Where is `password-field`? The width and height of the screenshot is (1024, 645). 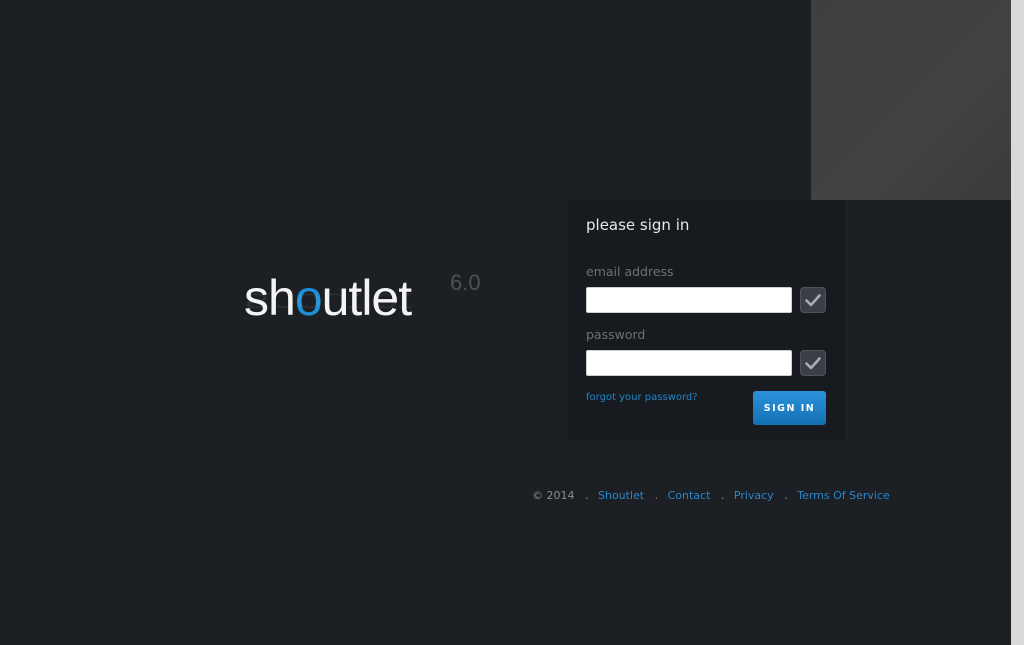
password-field is located at coordinates (689, 363).